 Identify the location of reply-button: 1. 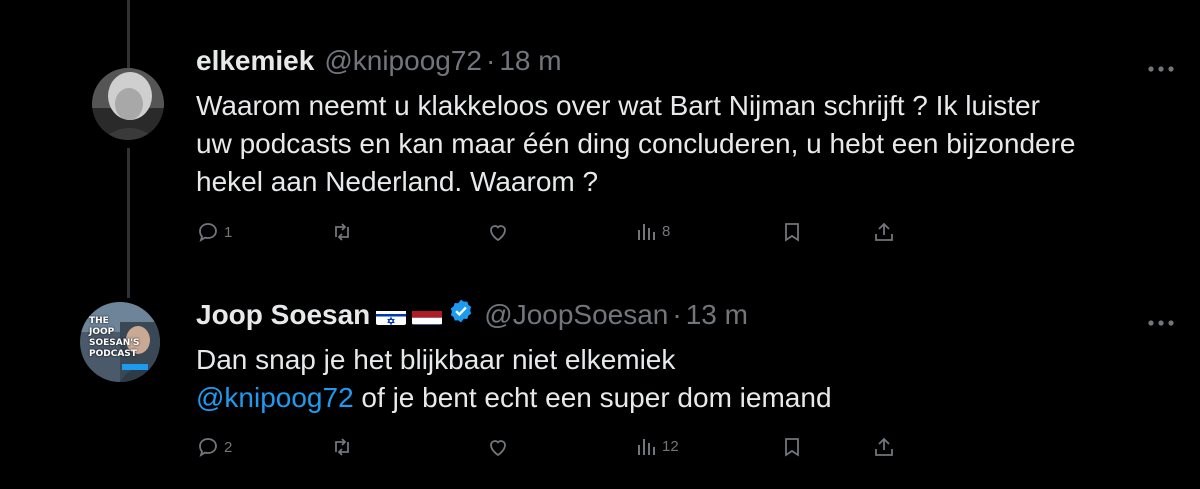
(214, 232).